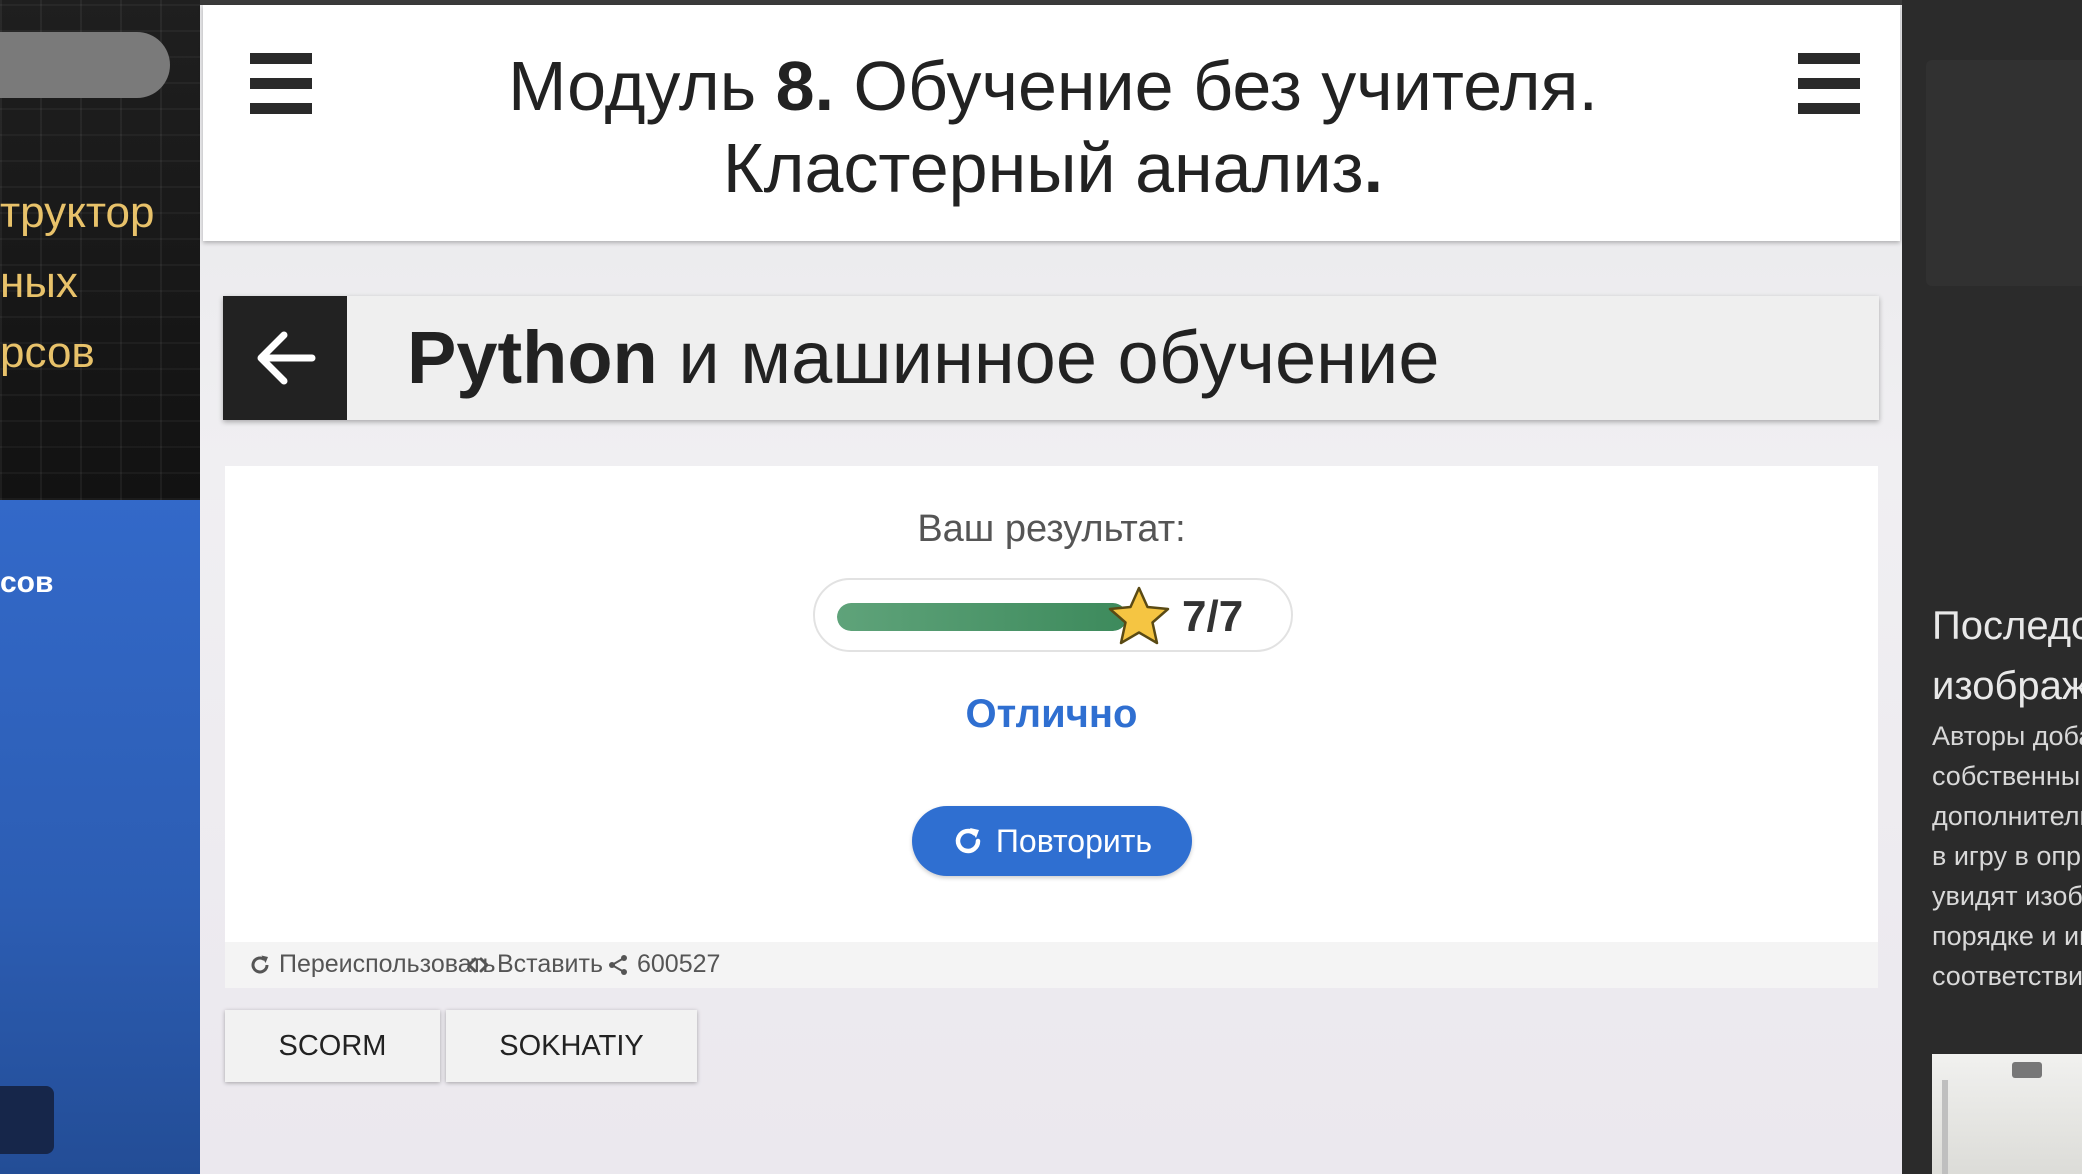 This screenshot has height=1174, width=2082. Describe the element at coordinates (1051, 965) in the screenshot. I see `activity-footer: Переиспользовать Вставить 600527` at that location.